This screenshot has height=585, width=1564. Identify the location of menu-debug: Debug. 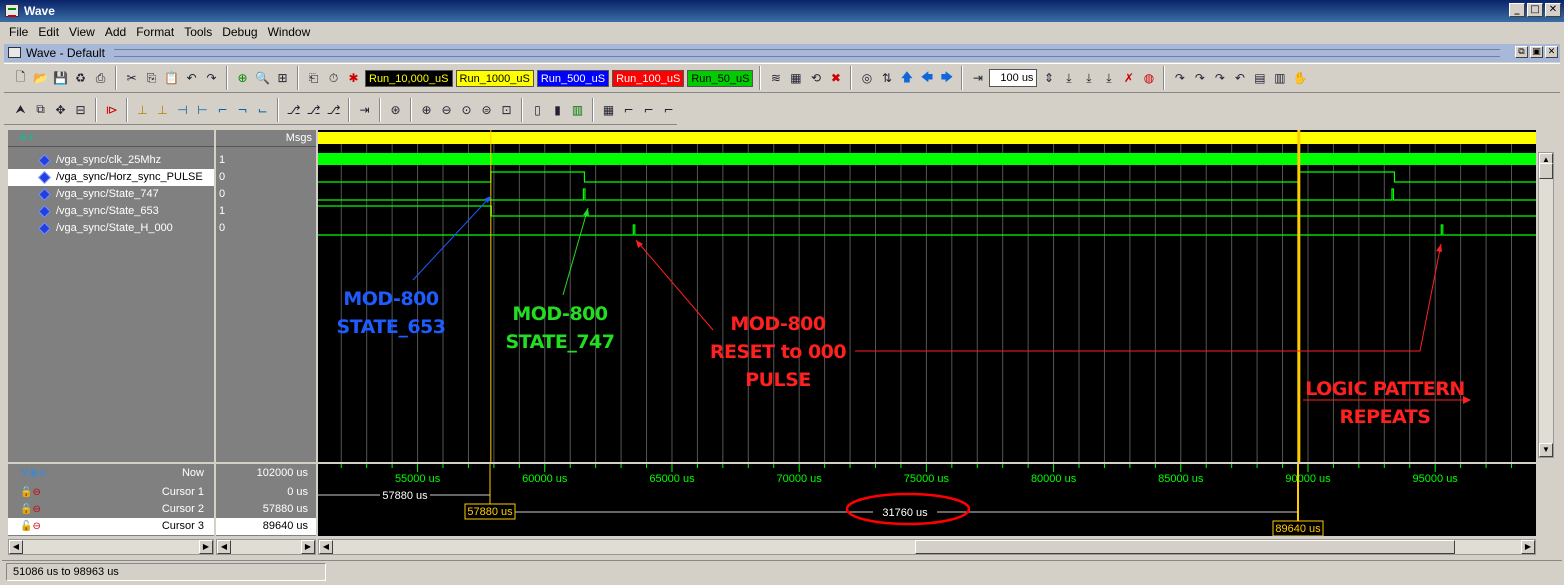
(239, 32).